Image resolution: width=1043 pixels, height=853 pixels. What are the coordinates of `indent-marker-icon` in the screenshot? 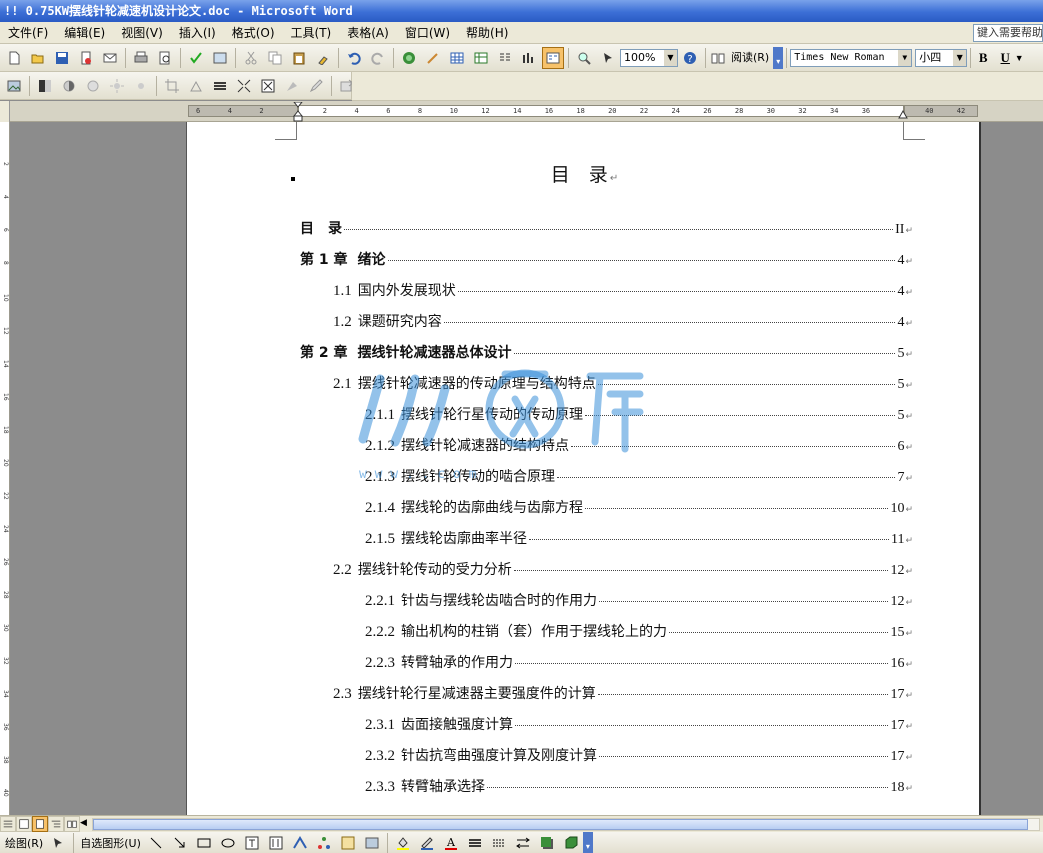 It's located at (298, 112).